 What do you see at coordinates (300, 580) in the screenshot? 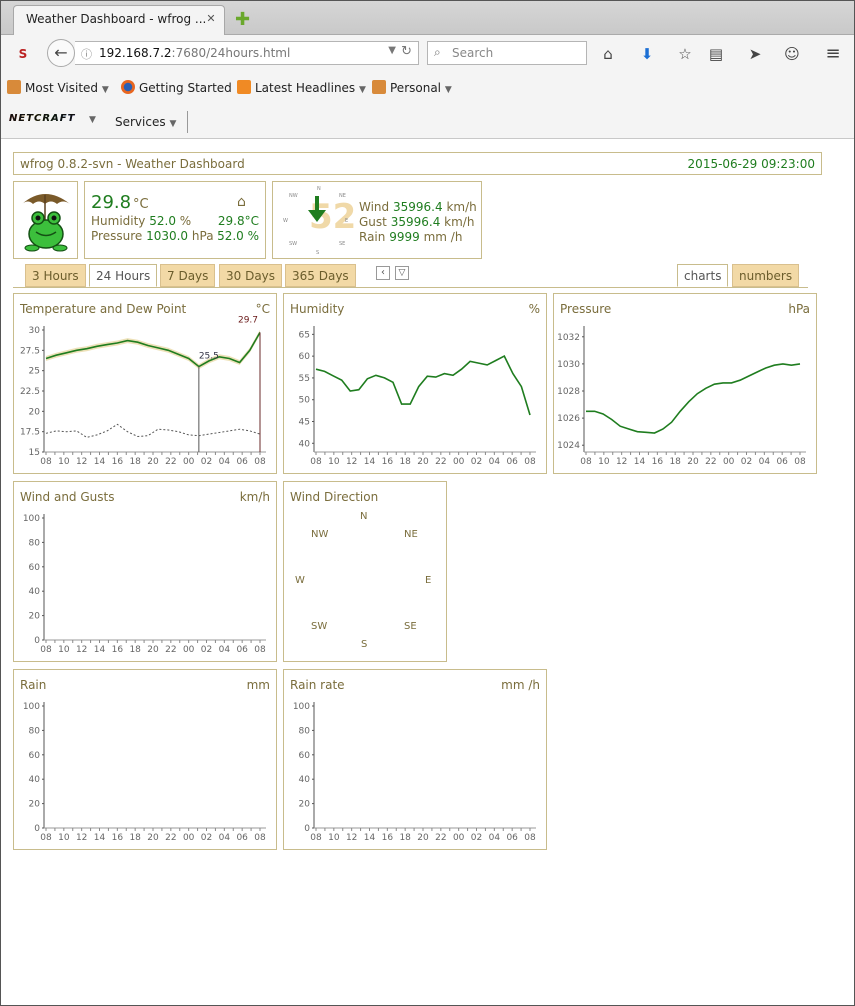
I see `direction-w: W` at bounding box center [300, 580].